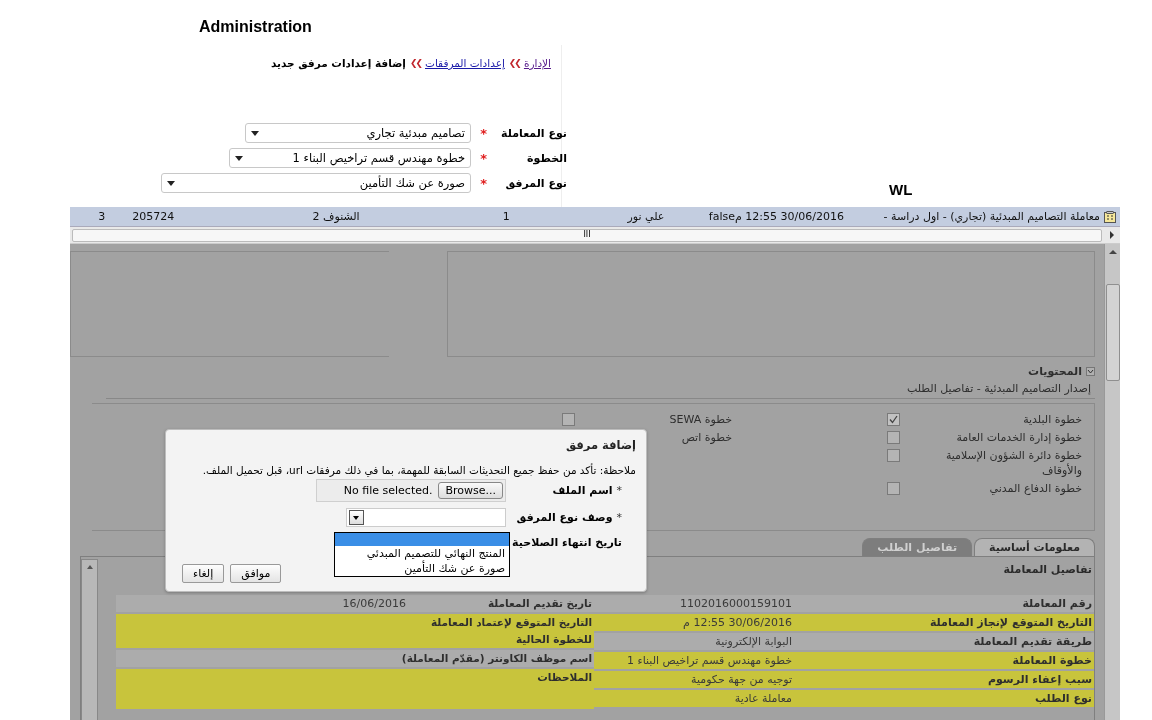  Describe the element at coordinates (1032, 642) in the screenshot. I see `field-label: طريقة تقديم المعاملة` at that location.